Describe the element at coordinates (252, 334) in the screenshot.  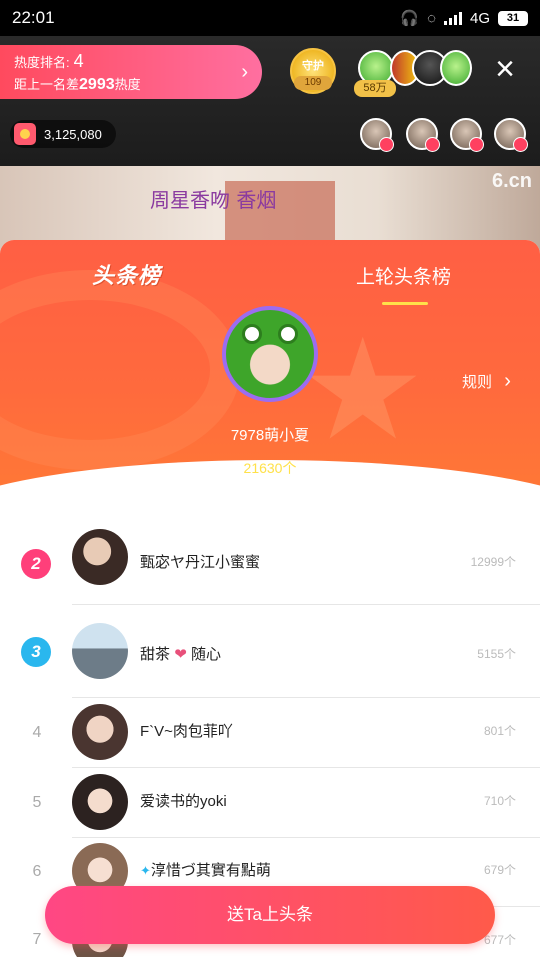
I see `frog-hat-eye-left` at that location.